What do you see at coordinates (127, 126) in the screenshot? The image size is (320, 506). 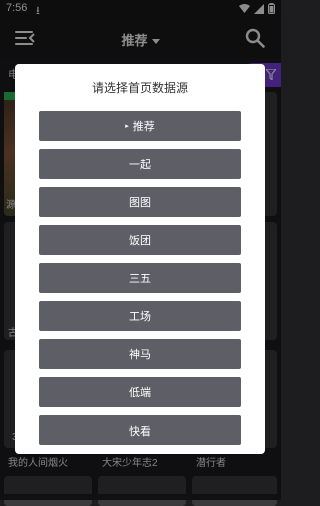 I see `selected-indicator: ▸` at bounding box center [127, 126].